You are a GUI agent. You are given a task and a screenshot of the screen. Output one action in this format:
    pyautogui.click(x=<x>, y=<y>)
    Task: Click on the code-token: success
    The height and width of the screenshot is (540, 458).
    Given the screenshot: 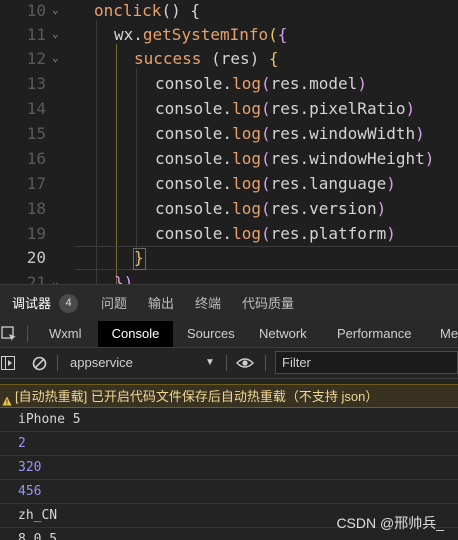 What is the action you would take?
    pyautogui.click(x=168, y=58)
    